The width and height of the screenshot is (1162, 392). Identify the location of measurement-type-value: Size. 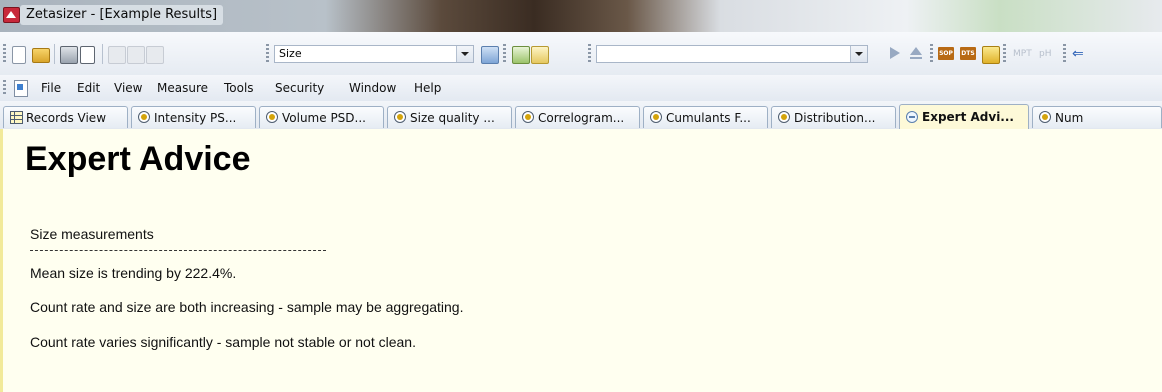
(290, 53).